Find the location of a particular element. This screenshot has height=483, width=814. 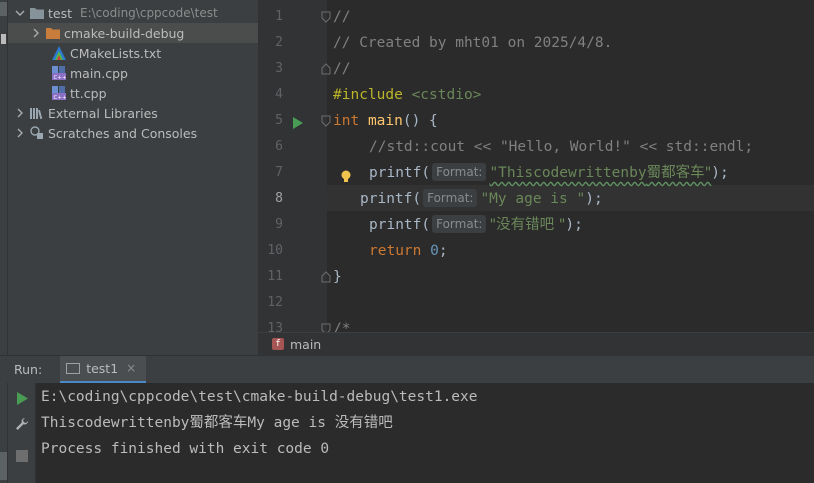

code-line-11: } is located at coordinates (337, 277).